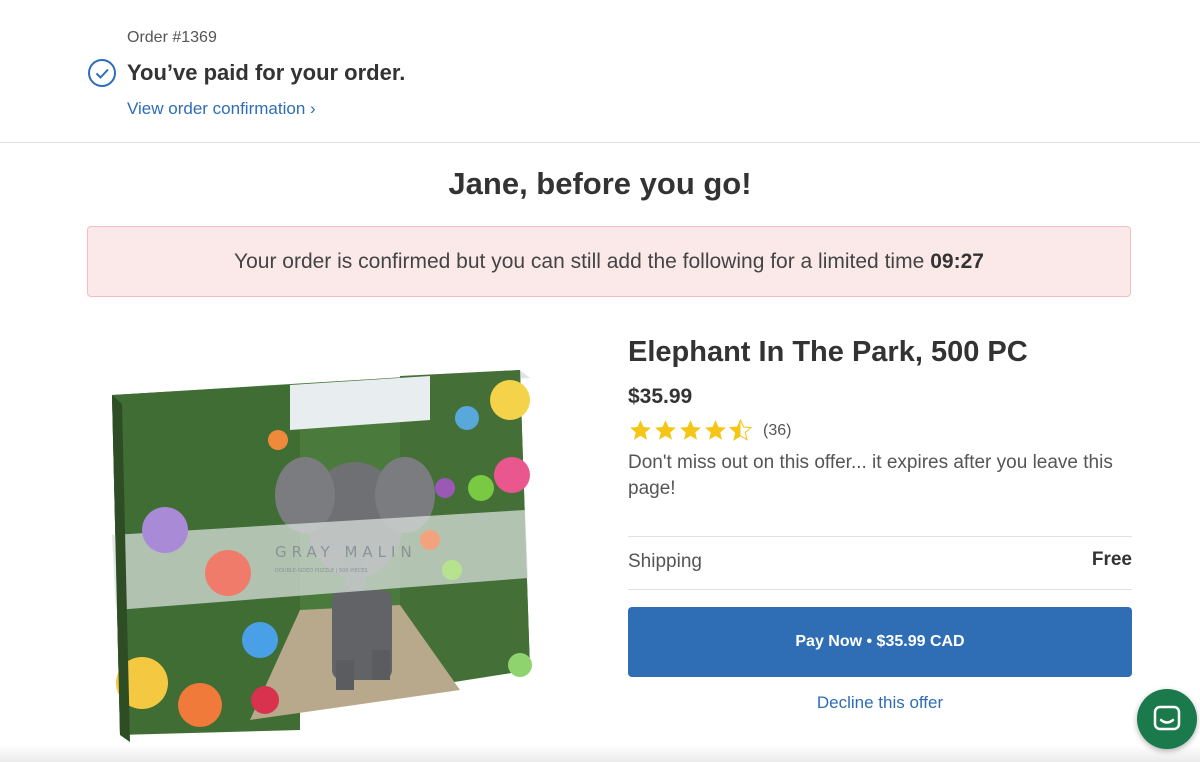  I want to click on countdown-timer: 09:27, so click(957, 261).